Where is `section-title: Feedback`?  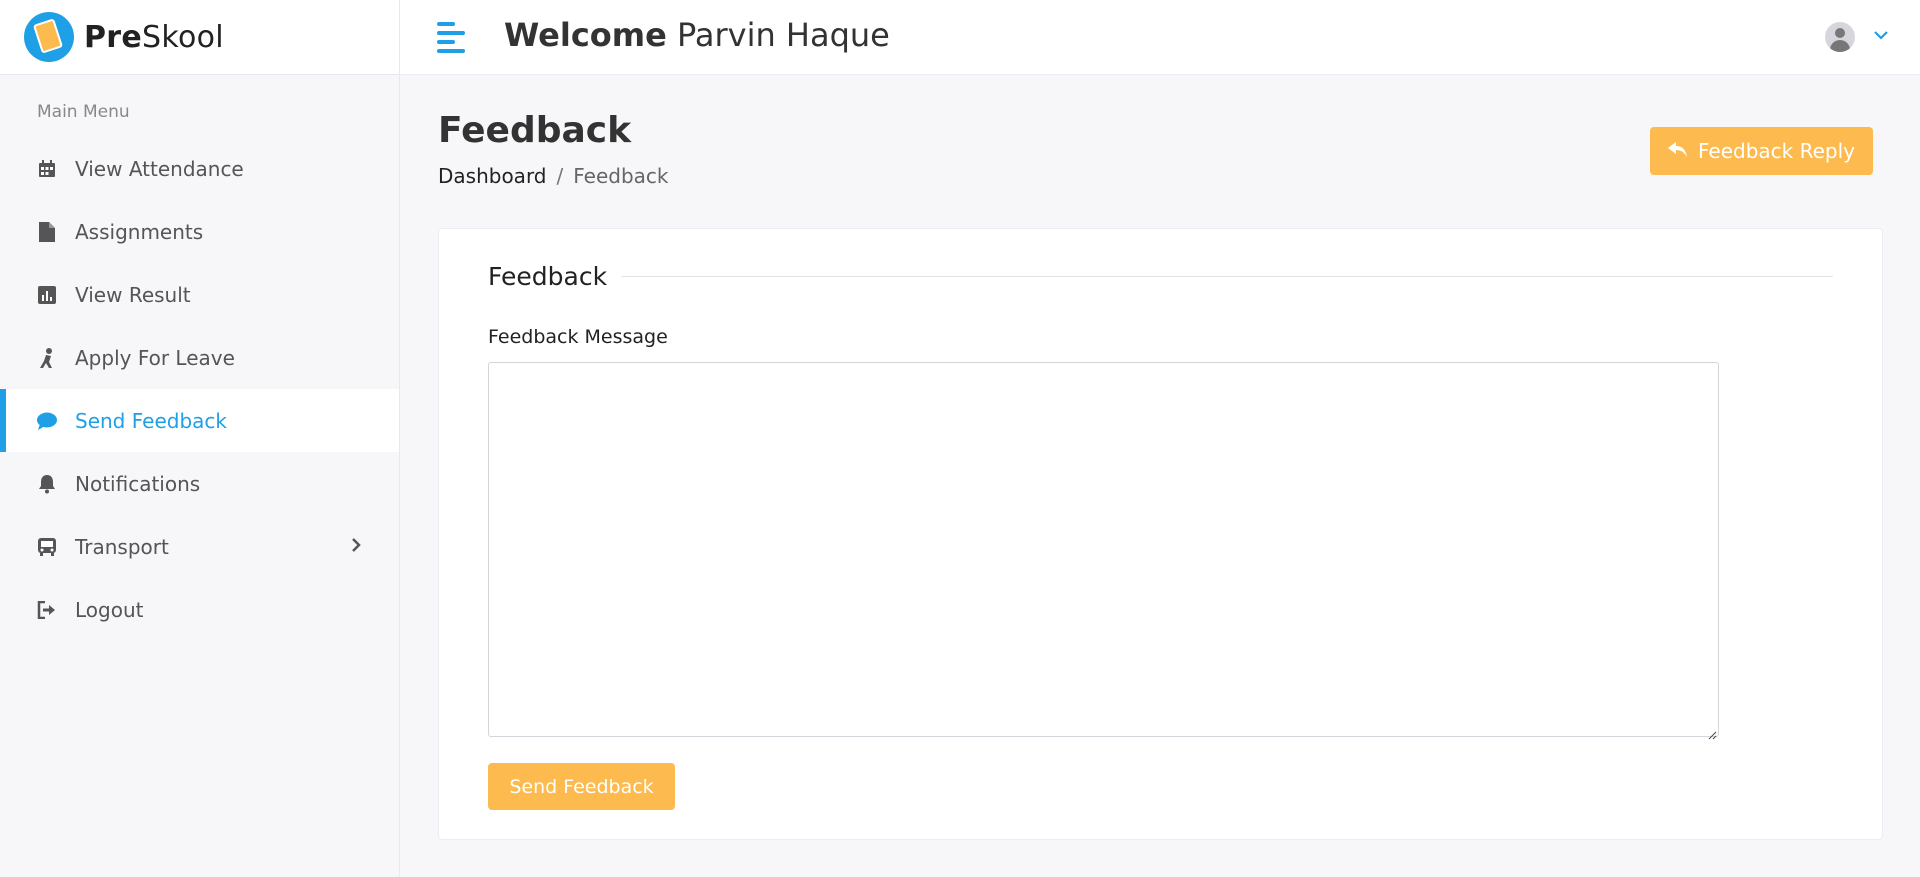 section-title: Feedback is located at coordinates (548, 276).